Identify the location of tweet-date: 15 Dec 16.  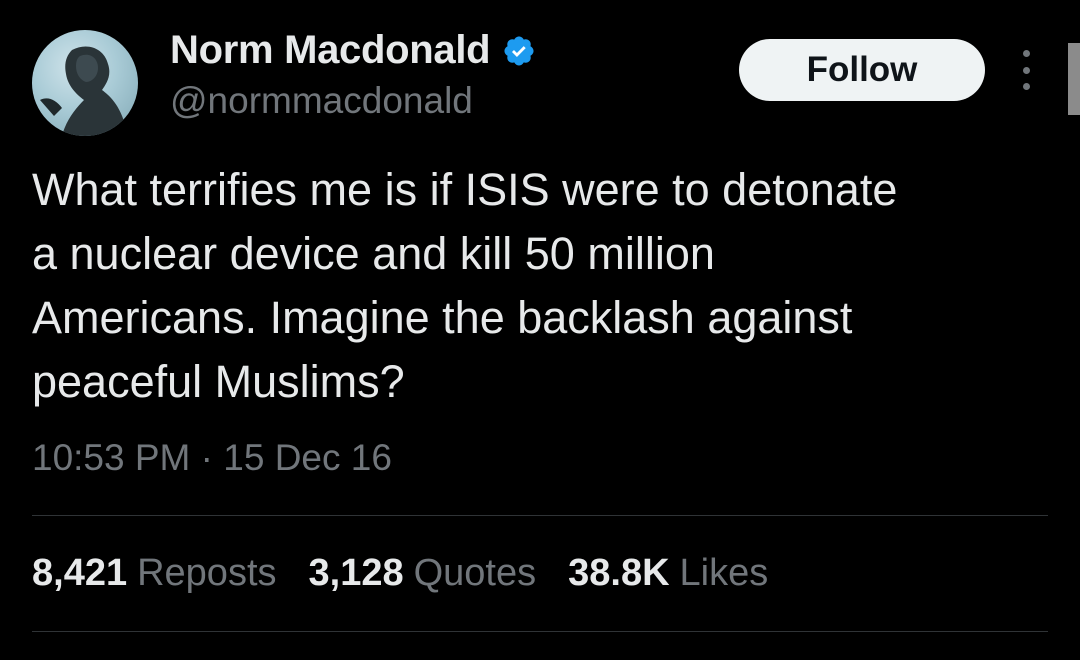
(307, 457).